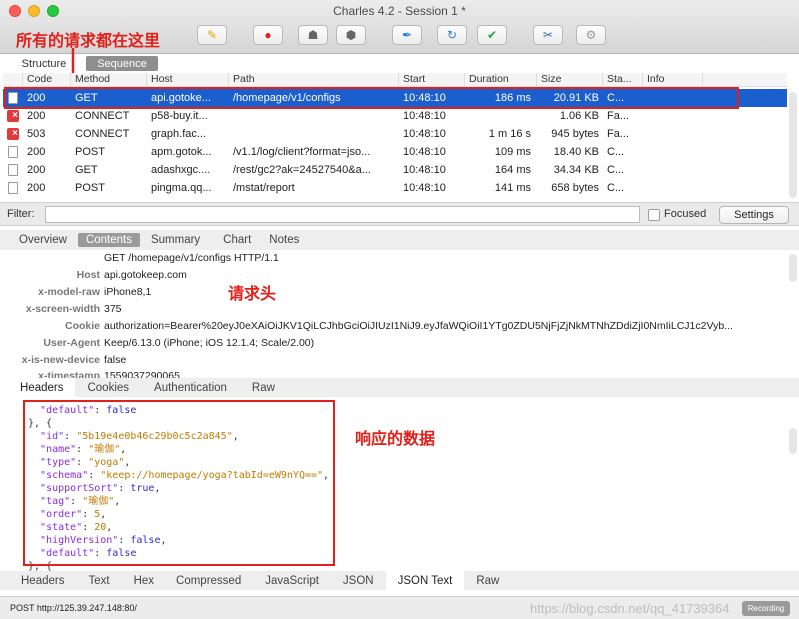 Image resolution: width=799 pixels, height=619 pixels. I want to click on table-scrollbar, so click(793, 145).